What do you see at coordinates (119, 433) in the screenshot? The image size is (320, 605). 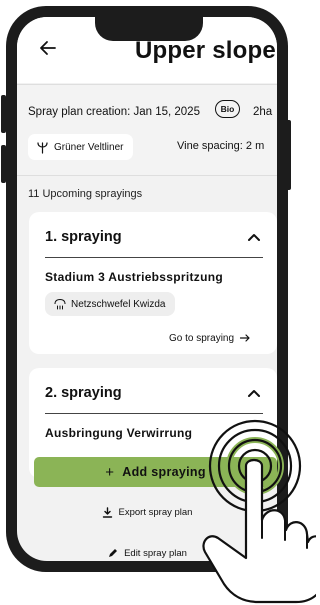 I see `spraying-stage: Ausbringung Verwirrung` at bounding box center [119, 433].